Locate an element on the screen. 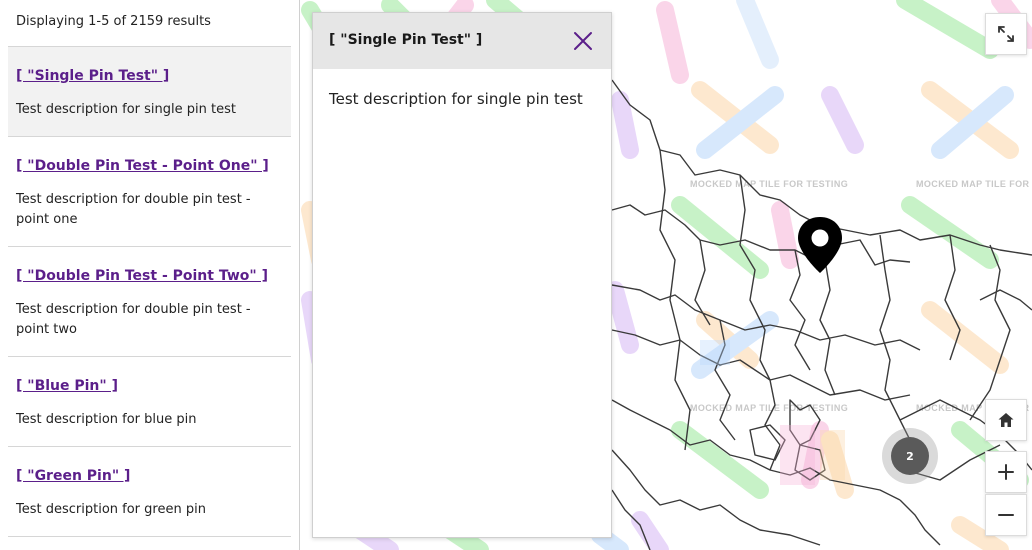 Image resolution: width=1032 pixels, height=550 pixels. home-icon is located at coordinates (1006, 420).